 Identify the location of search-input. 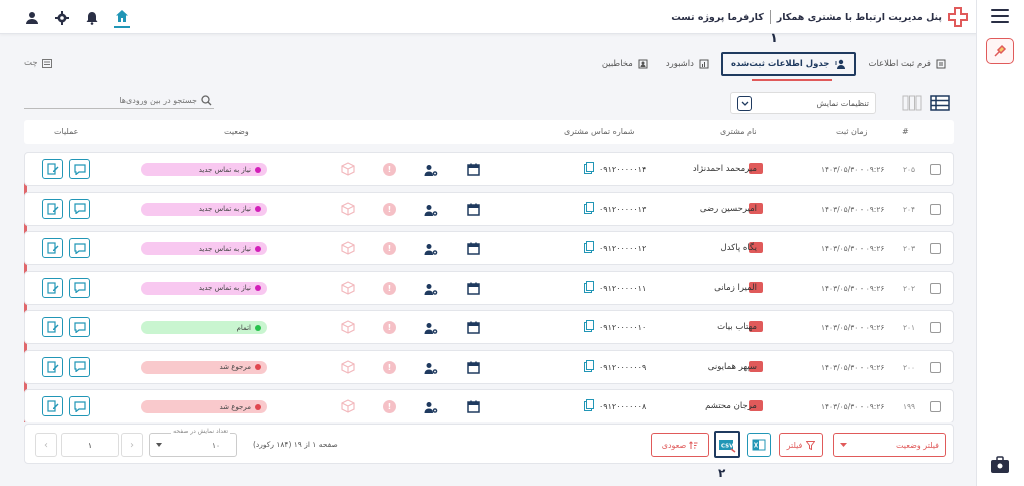
(117, 100).